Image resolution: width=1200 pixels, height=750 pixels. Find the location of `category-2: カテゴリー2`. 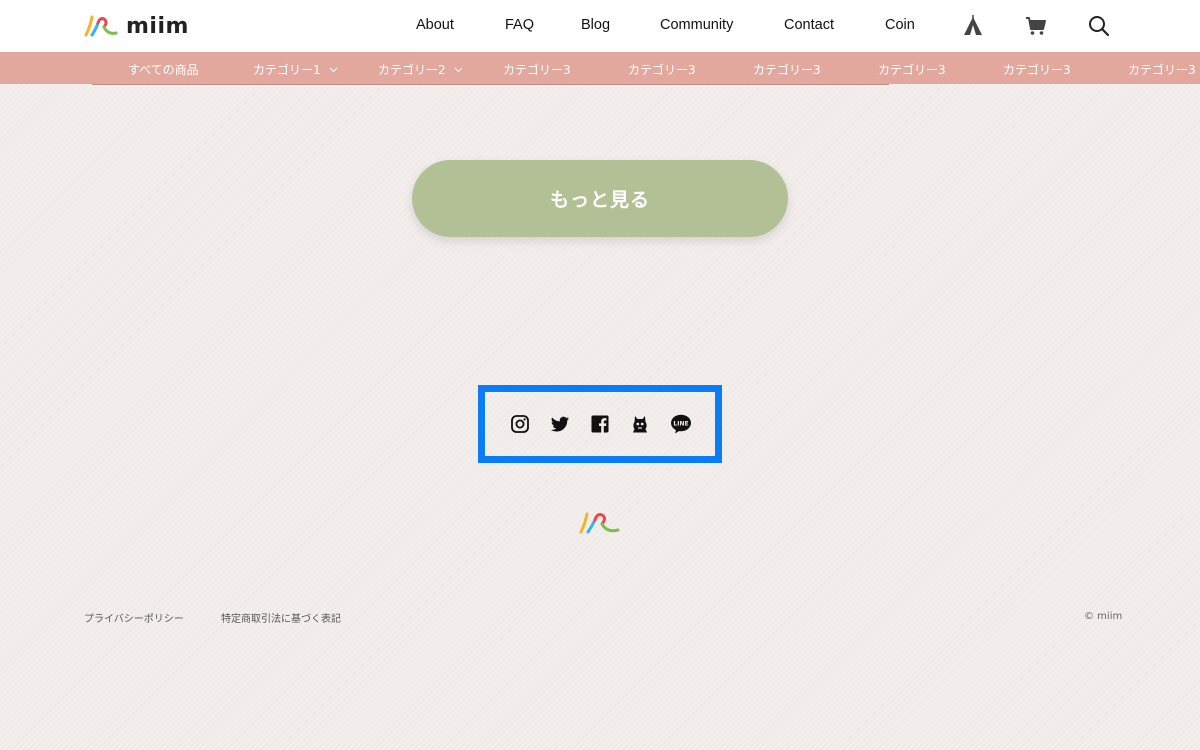

category-2: カテゴリー2 is located at coordinates (420, 69).